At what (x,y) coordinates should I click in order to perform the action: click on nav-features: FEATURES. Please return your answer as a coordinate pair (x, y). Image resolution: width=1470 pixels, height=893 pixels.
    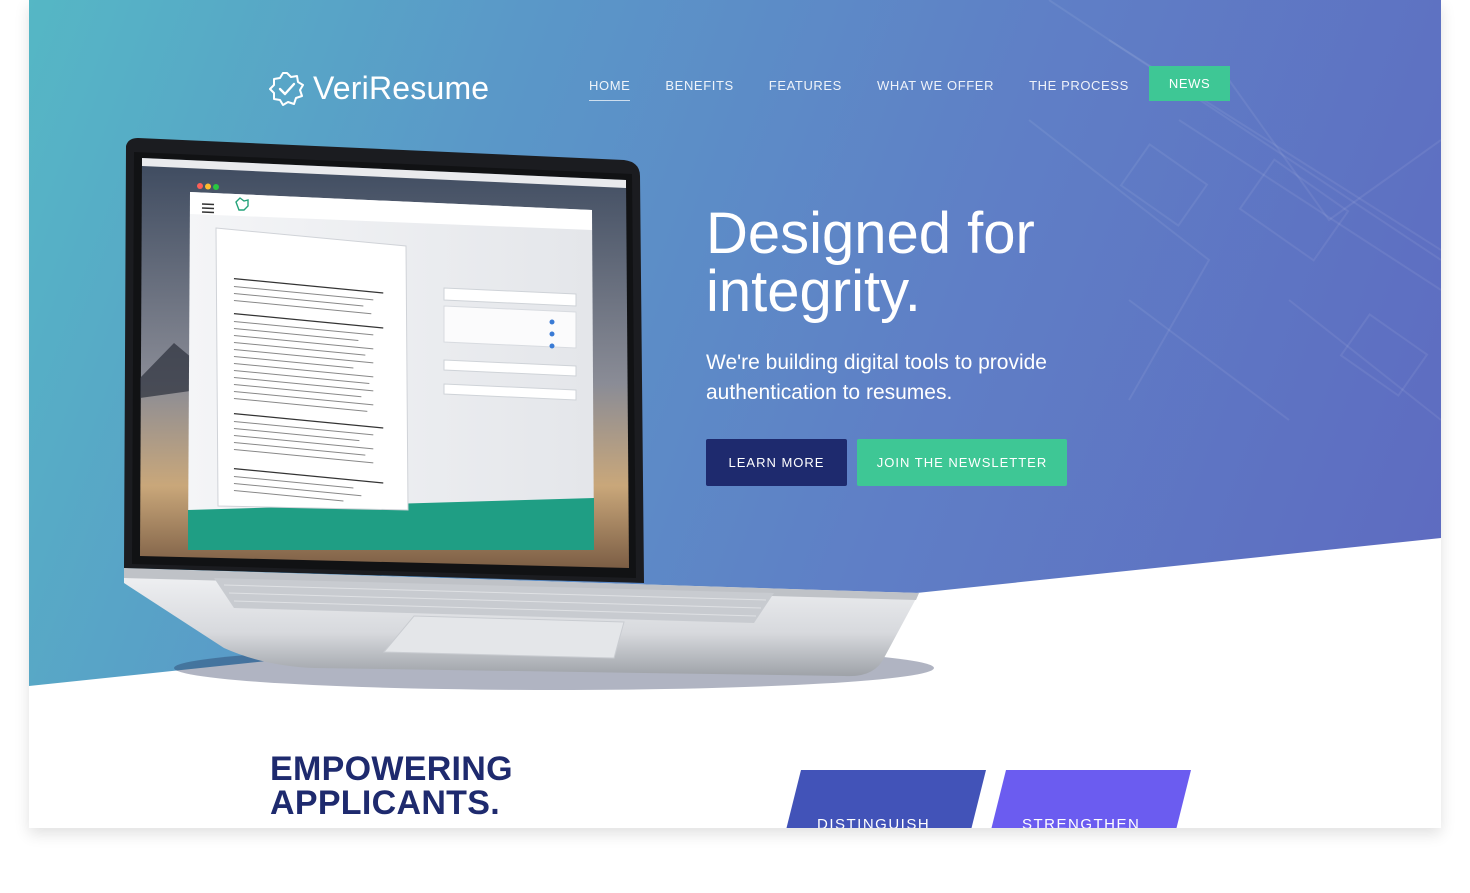
    Looking at the image, I should click on (805, 83).